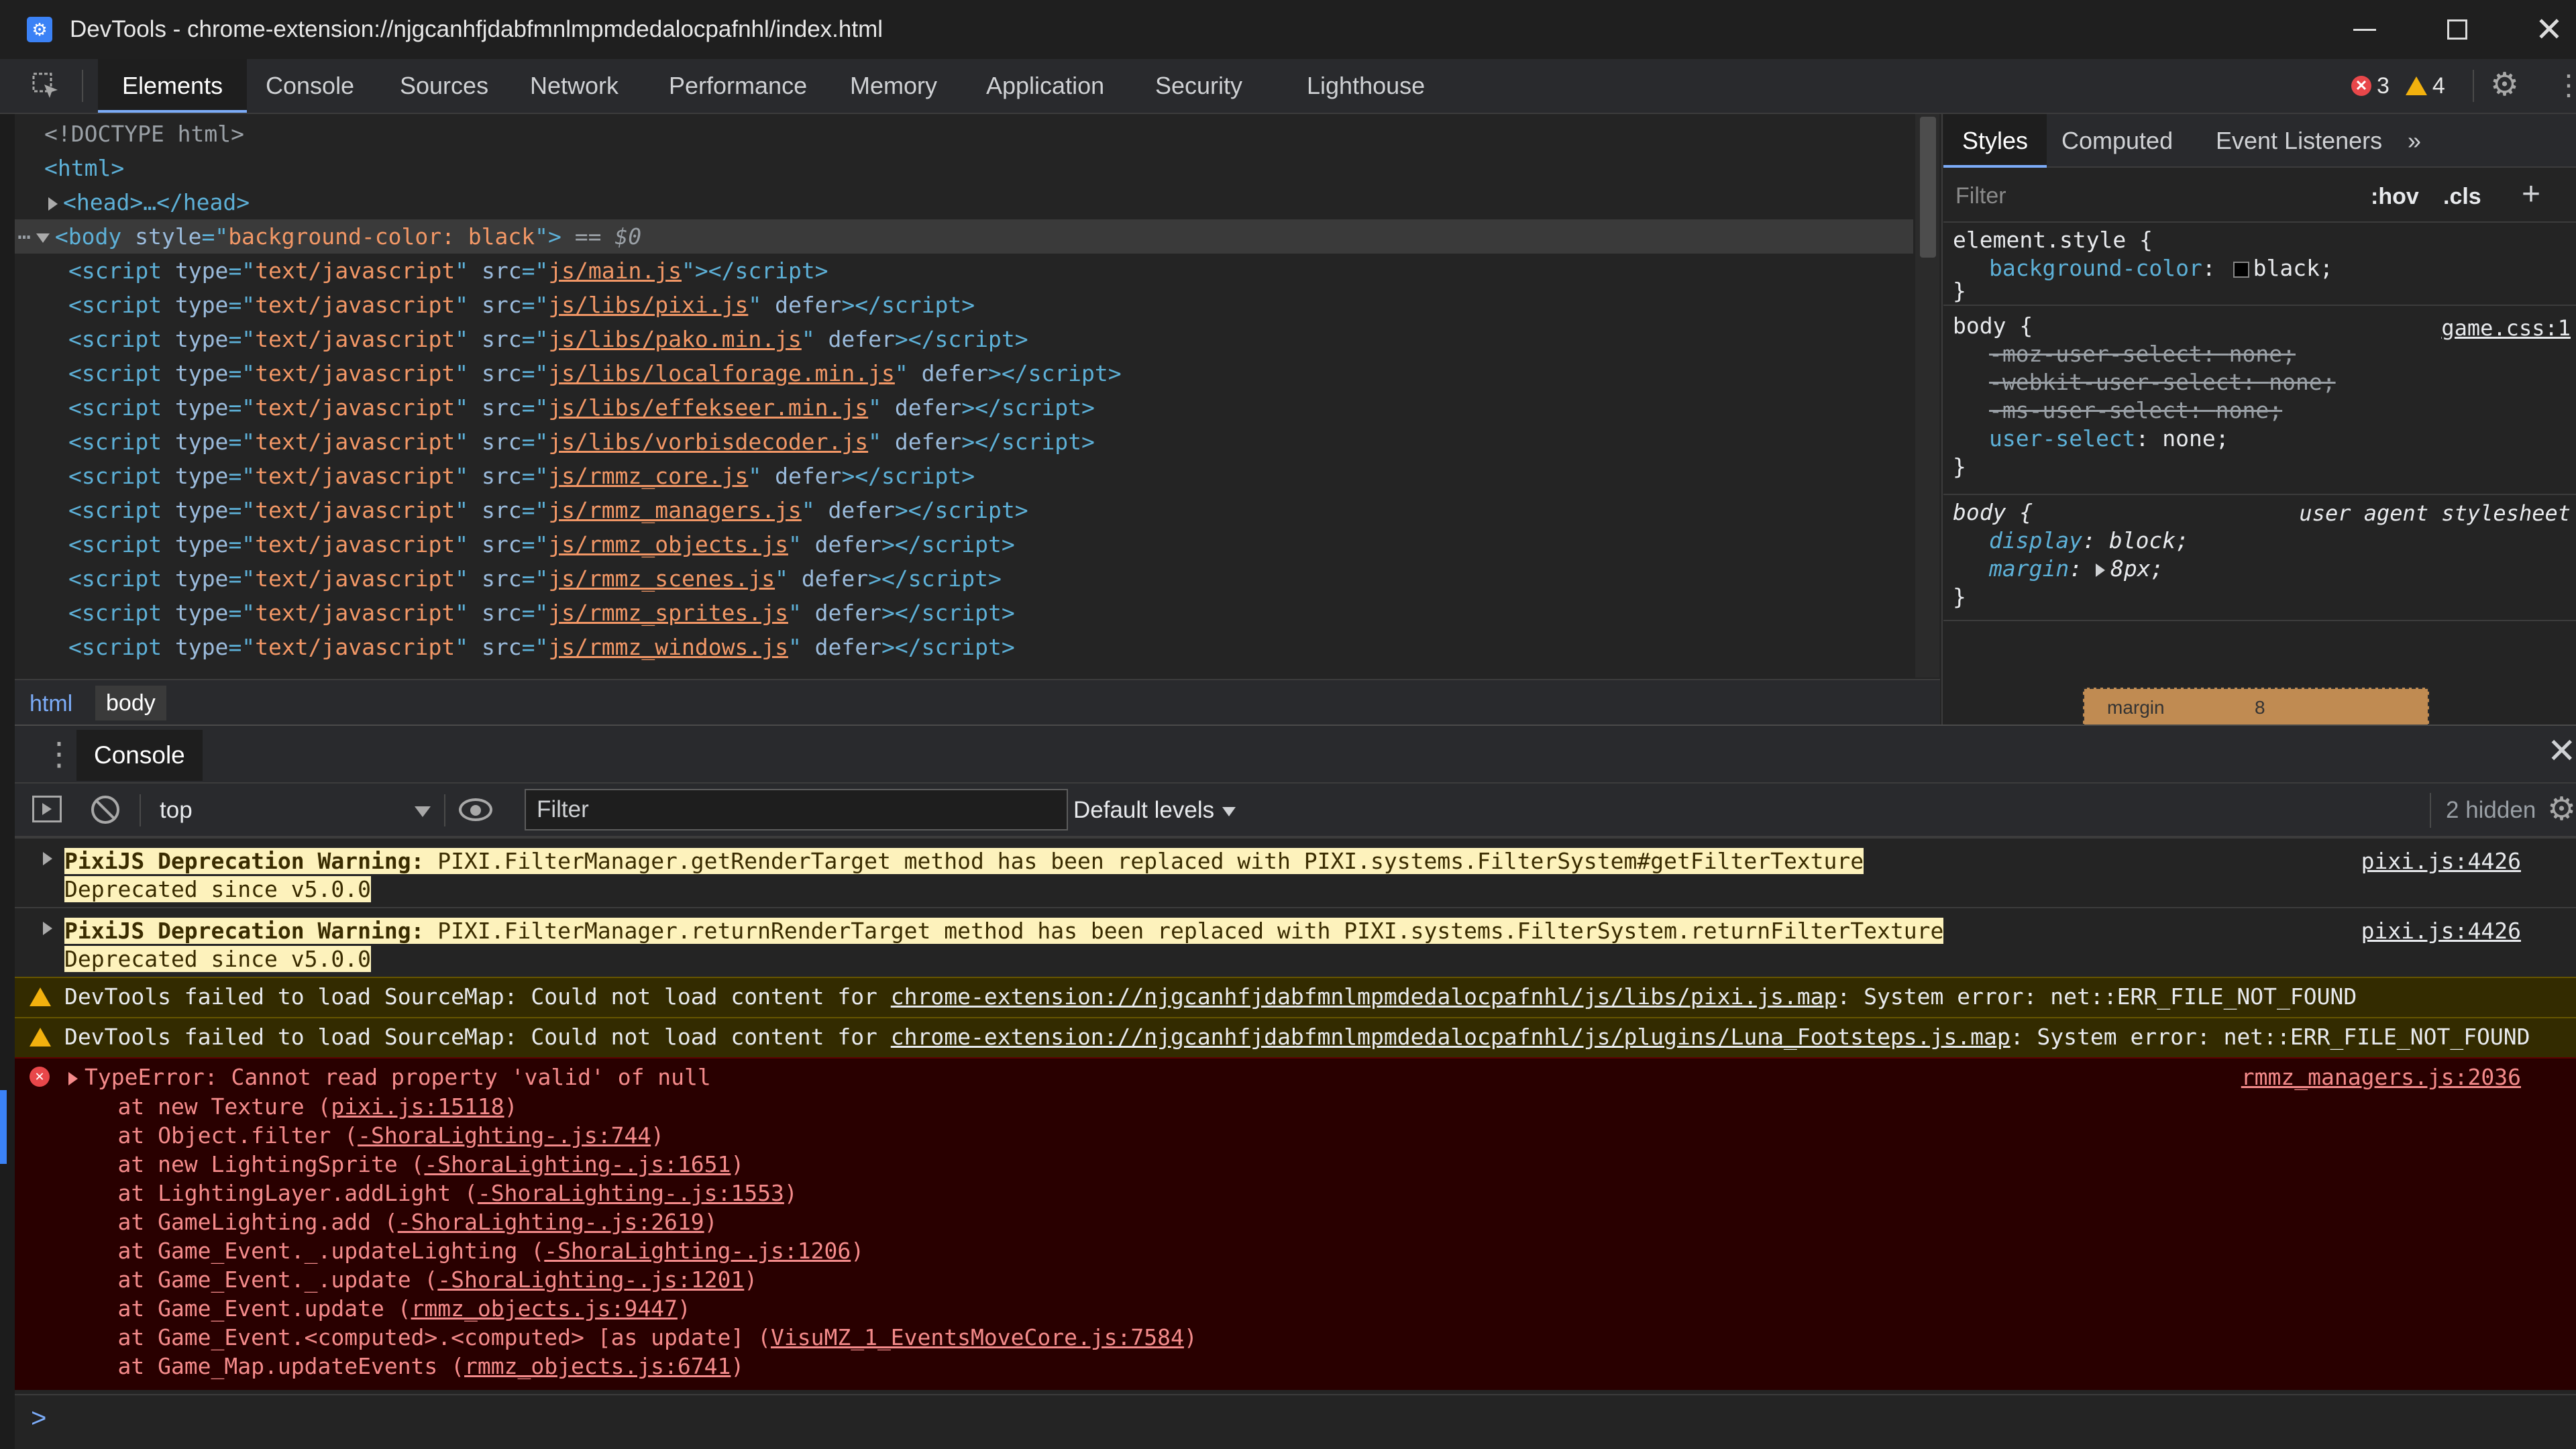 This screenshot has width=2576, height=1449. Describe the element at coordinates (2565, 84) in the screenshot. I see `more-options-icon: ⋮` at that location.